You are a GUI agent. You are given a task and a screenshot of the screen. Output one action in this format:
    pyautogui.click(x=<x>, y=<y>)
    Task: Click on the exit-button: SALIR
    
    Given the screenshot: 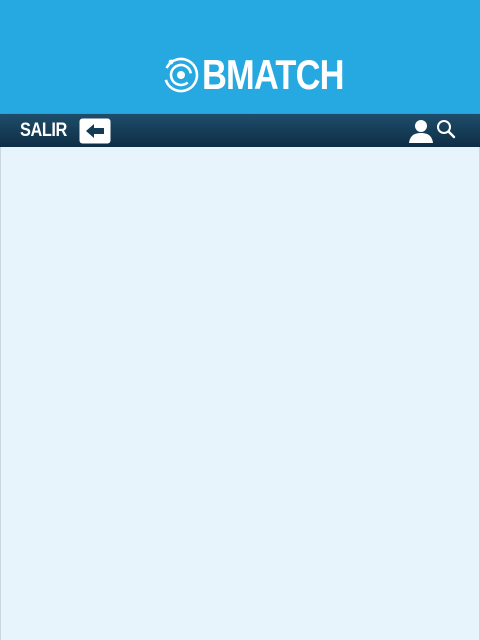 What is the action you would take?
    pyautogui.click(x=65, y=130)
    